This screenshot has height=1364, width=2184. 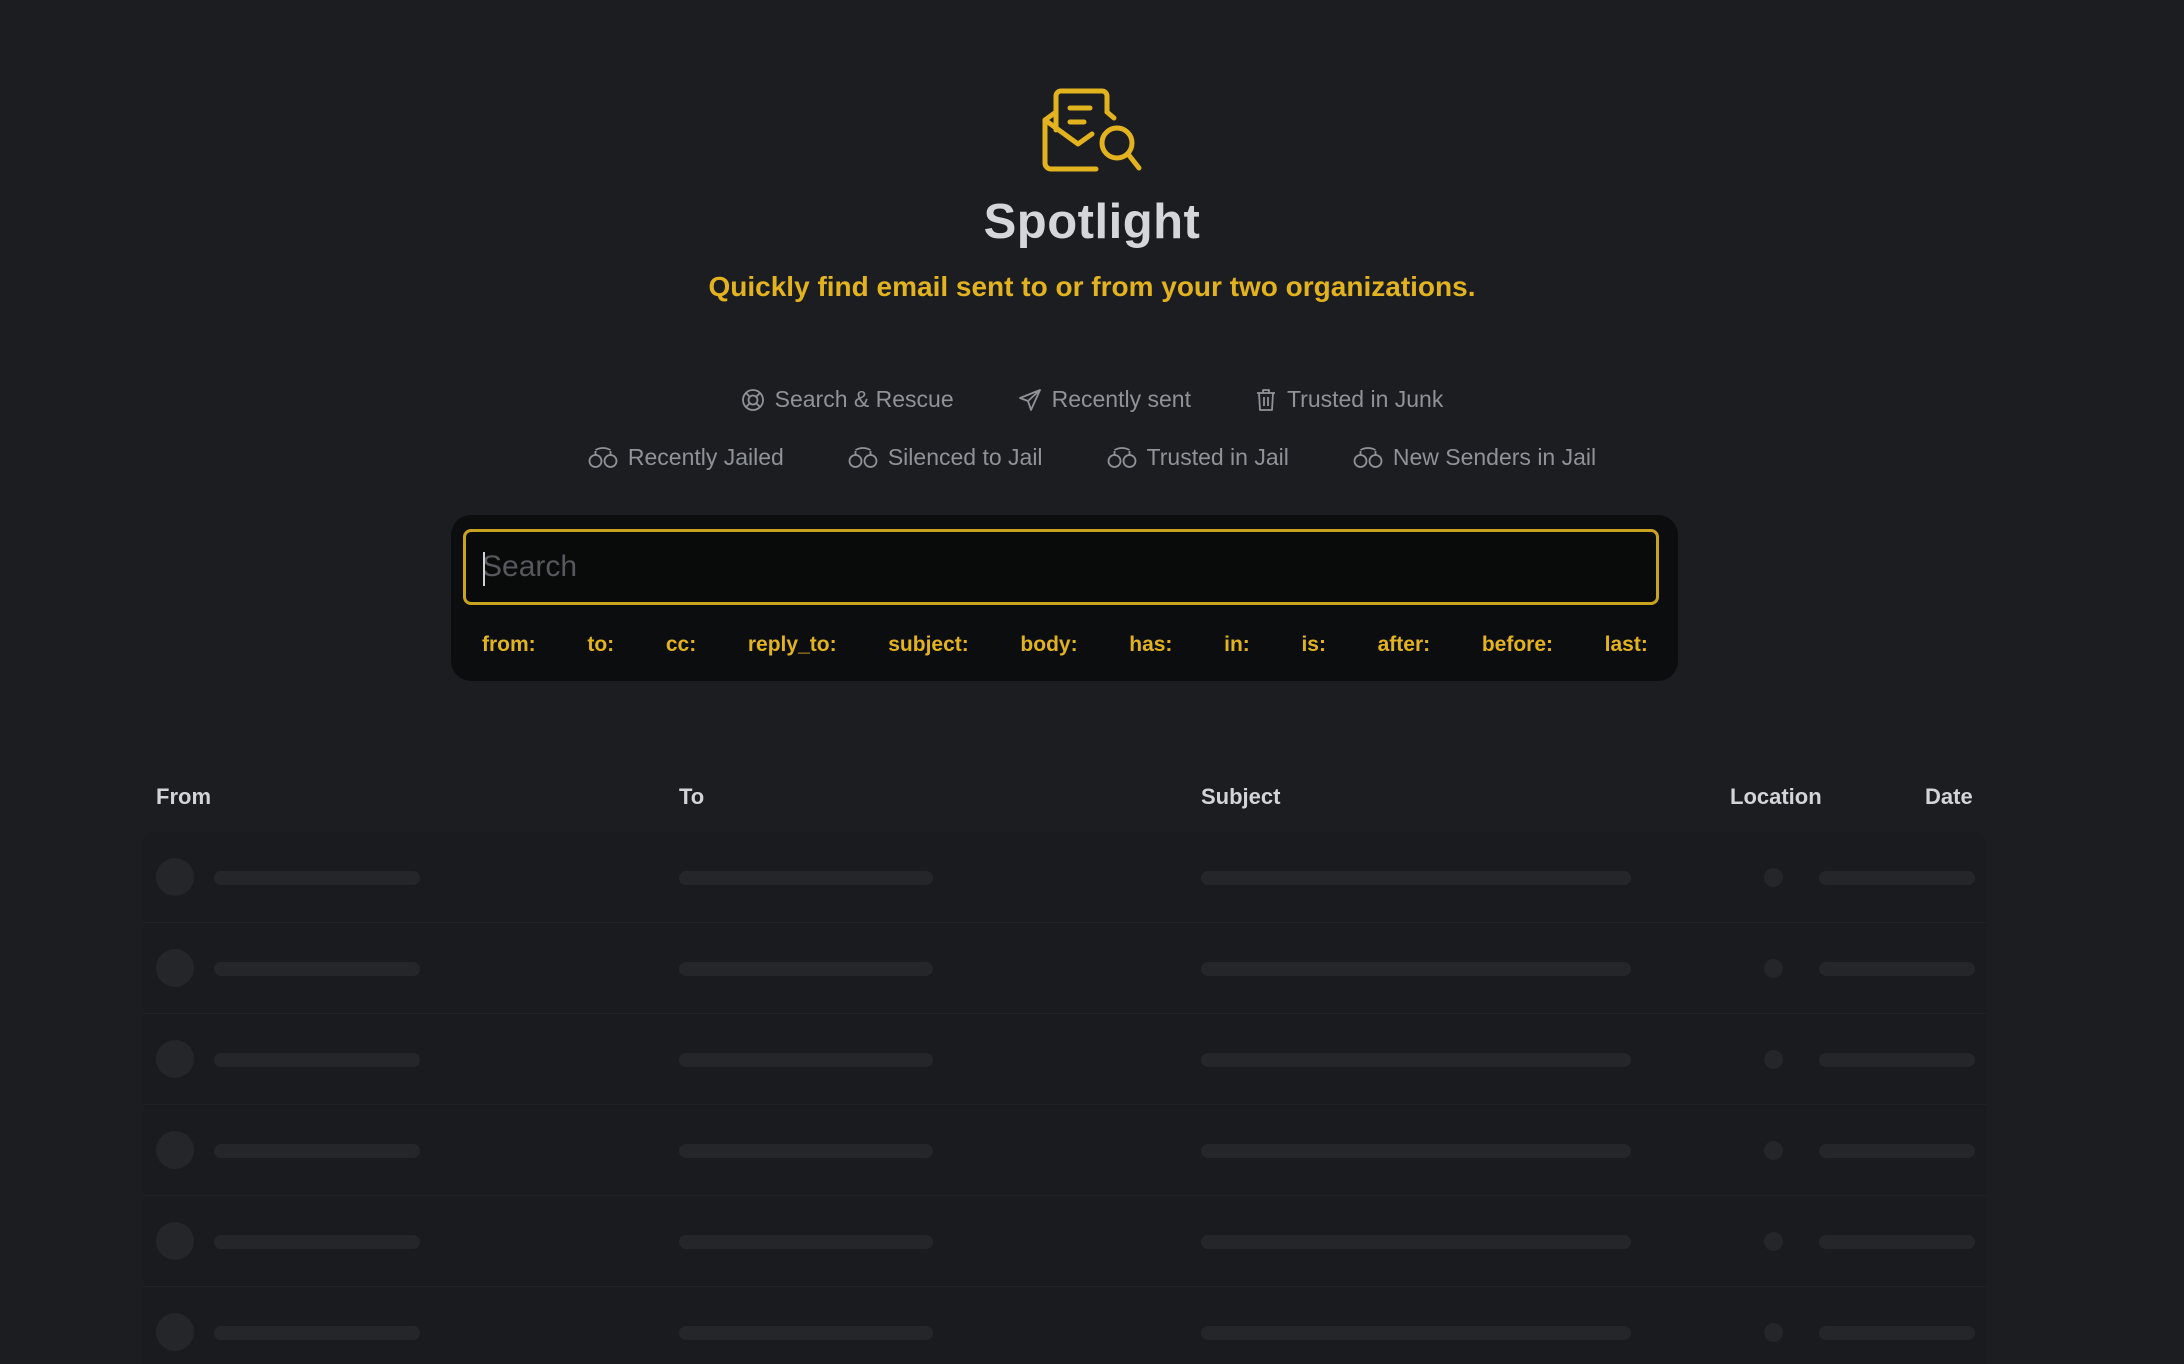 What do you see at coordinates (1150, 645) in the screenshot?
I see `operator-has: has:` at bounding box center [1150, 645].